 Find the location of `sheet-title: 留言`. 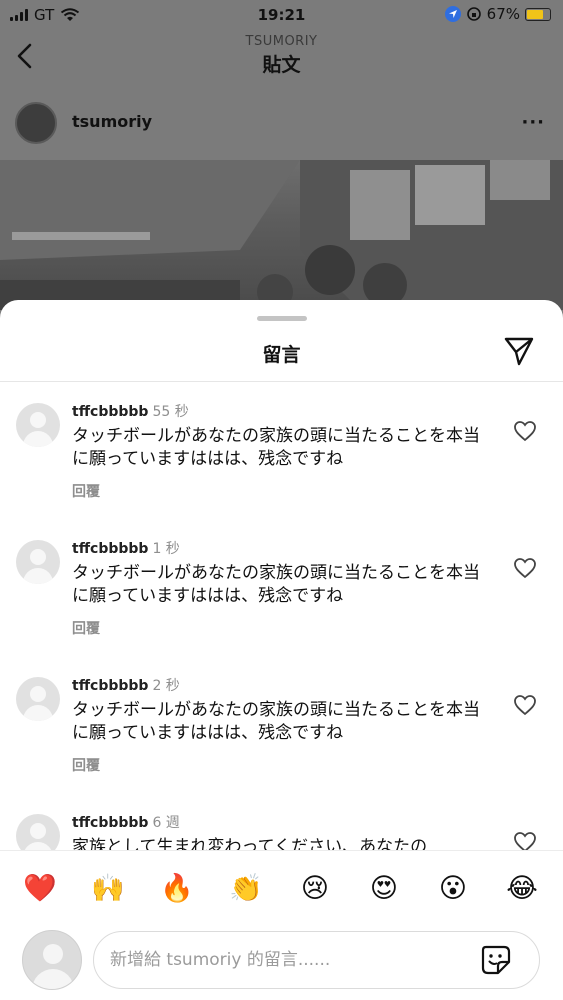

sheet-title: 留言 is located at coordinates (281, 355).